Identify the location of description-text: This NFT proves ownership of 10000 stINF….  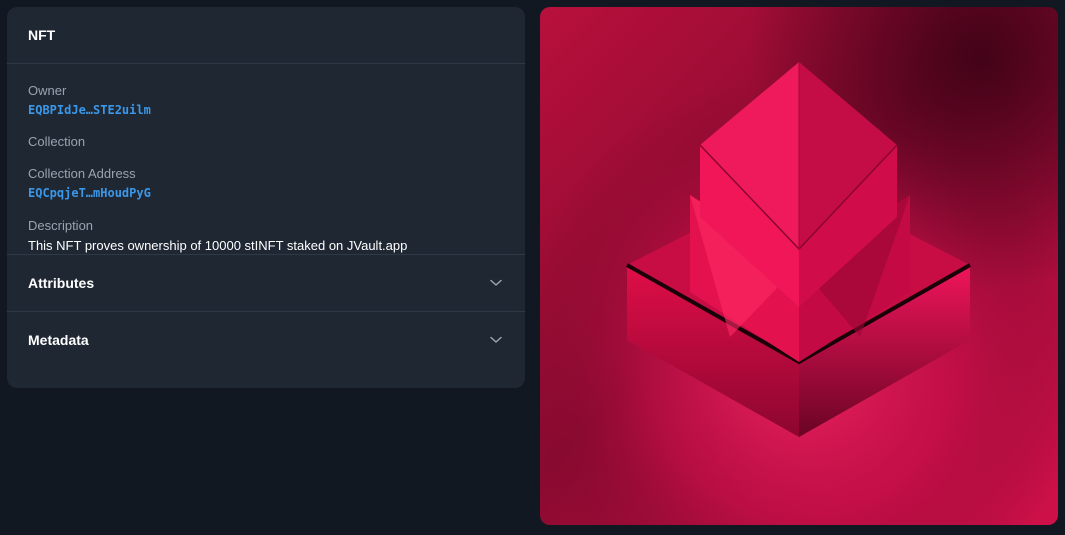
(218, 245).